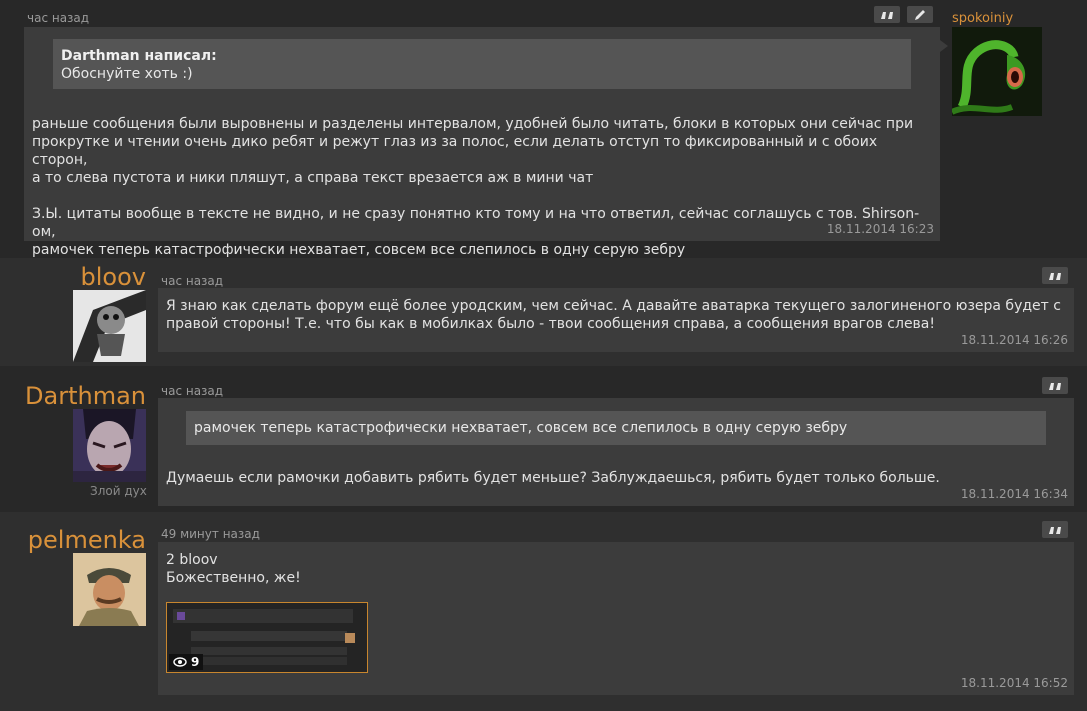  I want to click on post-text: 2 bloov Божественно, же!, so click(233, 569).